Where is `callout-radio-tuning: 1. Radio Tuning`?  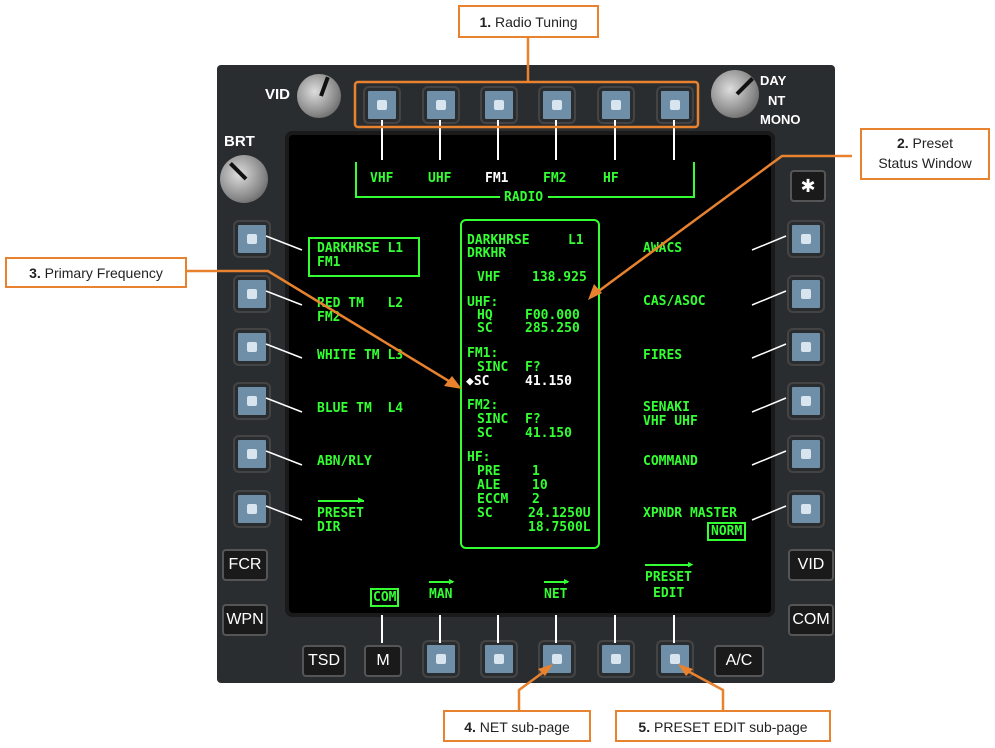 callout-radio-tuning: 1. Radio Tuning is located at coordinates (528, 21).